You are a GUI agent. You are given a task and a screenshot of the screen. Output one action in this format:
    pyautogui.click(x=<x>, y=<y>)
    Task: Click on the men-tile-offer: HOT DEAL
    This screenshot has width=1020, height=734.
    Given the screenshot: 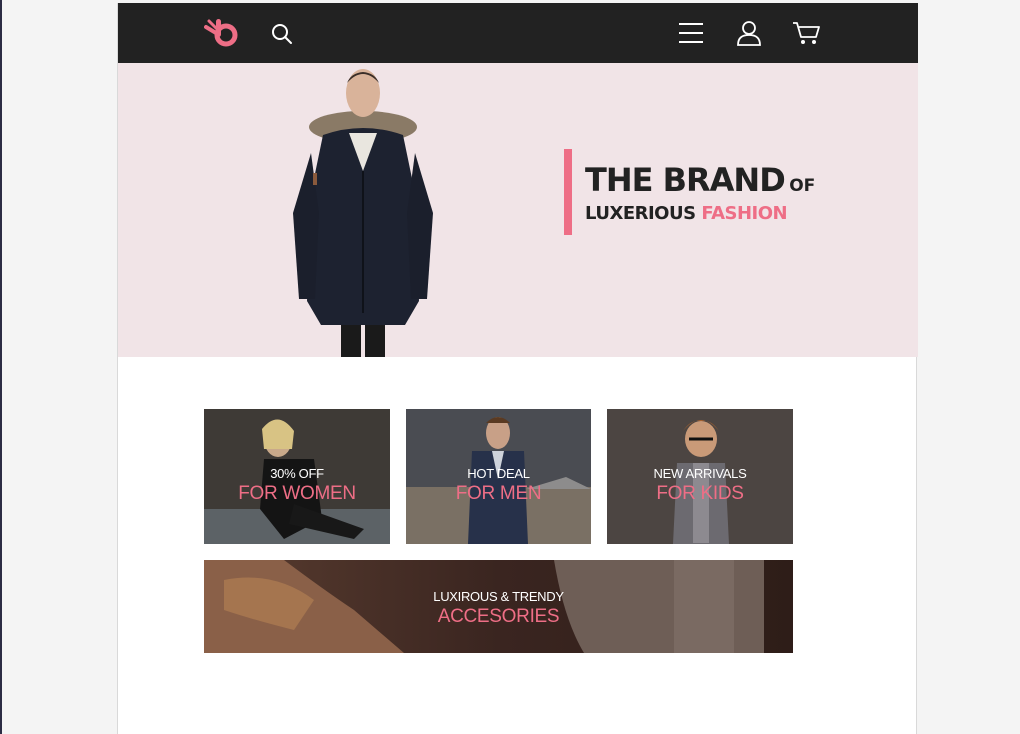 What is the action you would take?
    pyautogui.click(x=498, y=473)
    